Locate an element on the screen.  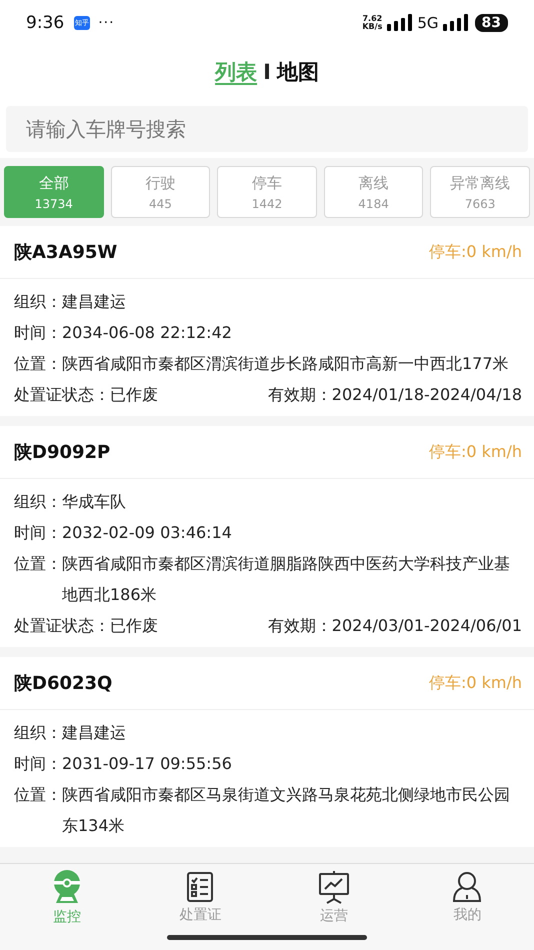
plate-number: 陕A3A95W is located at coordinates (66, 252).